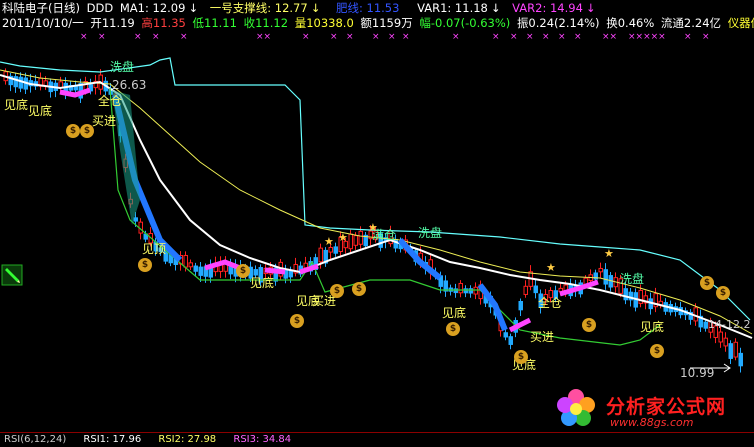 The height and width of the screenshot is (447, 754). Describe the element at coordinates (430, 233) in the screenshot. I see `wash-label-2: 洗盘` at that location.